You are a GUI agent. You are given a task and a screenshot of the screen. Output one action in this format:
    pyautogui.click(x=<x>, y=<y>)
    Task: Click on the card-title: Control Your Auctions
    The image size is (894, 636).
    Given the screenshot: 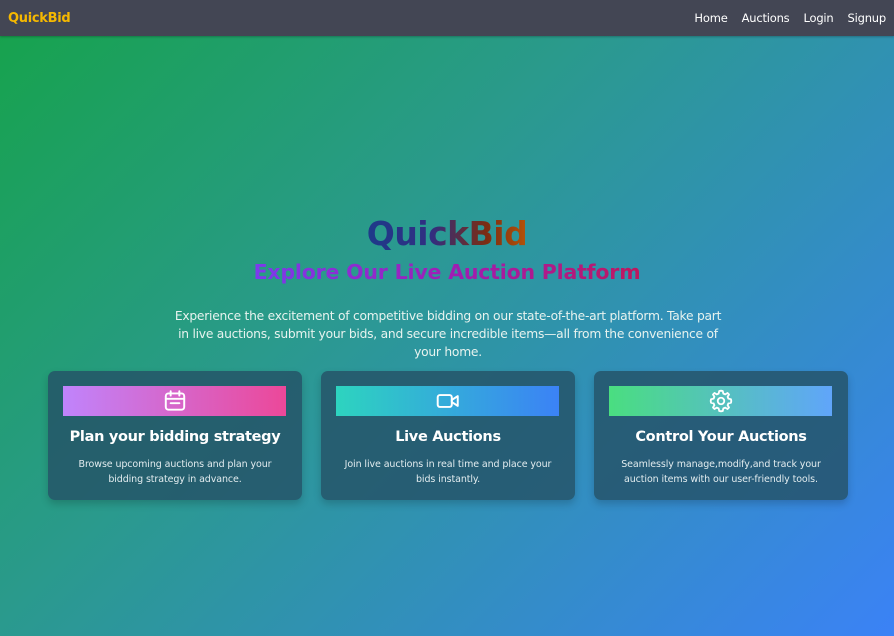 What is the action you would take?
    pyautogui.click(x=721, y=437)
    